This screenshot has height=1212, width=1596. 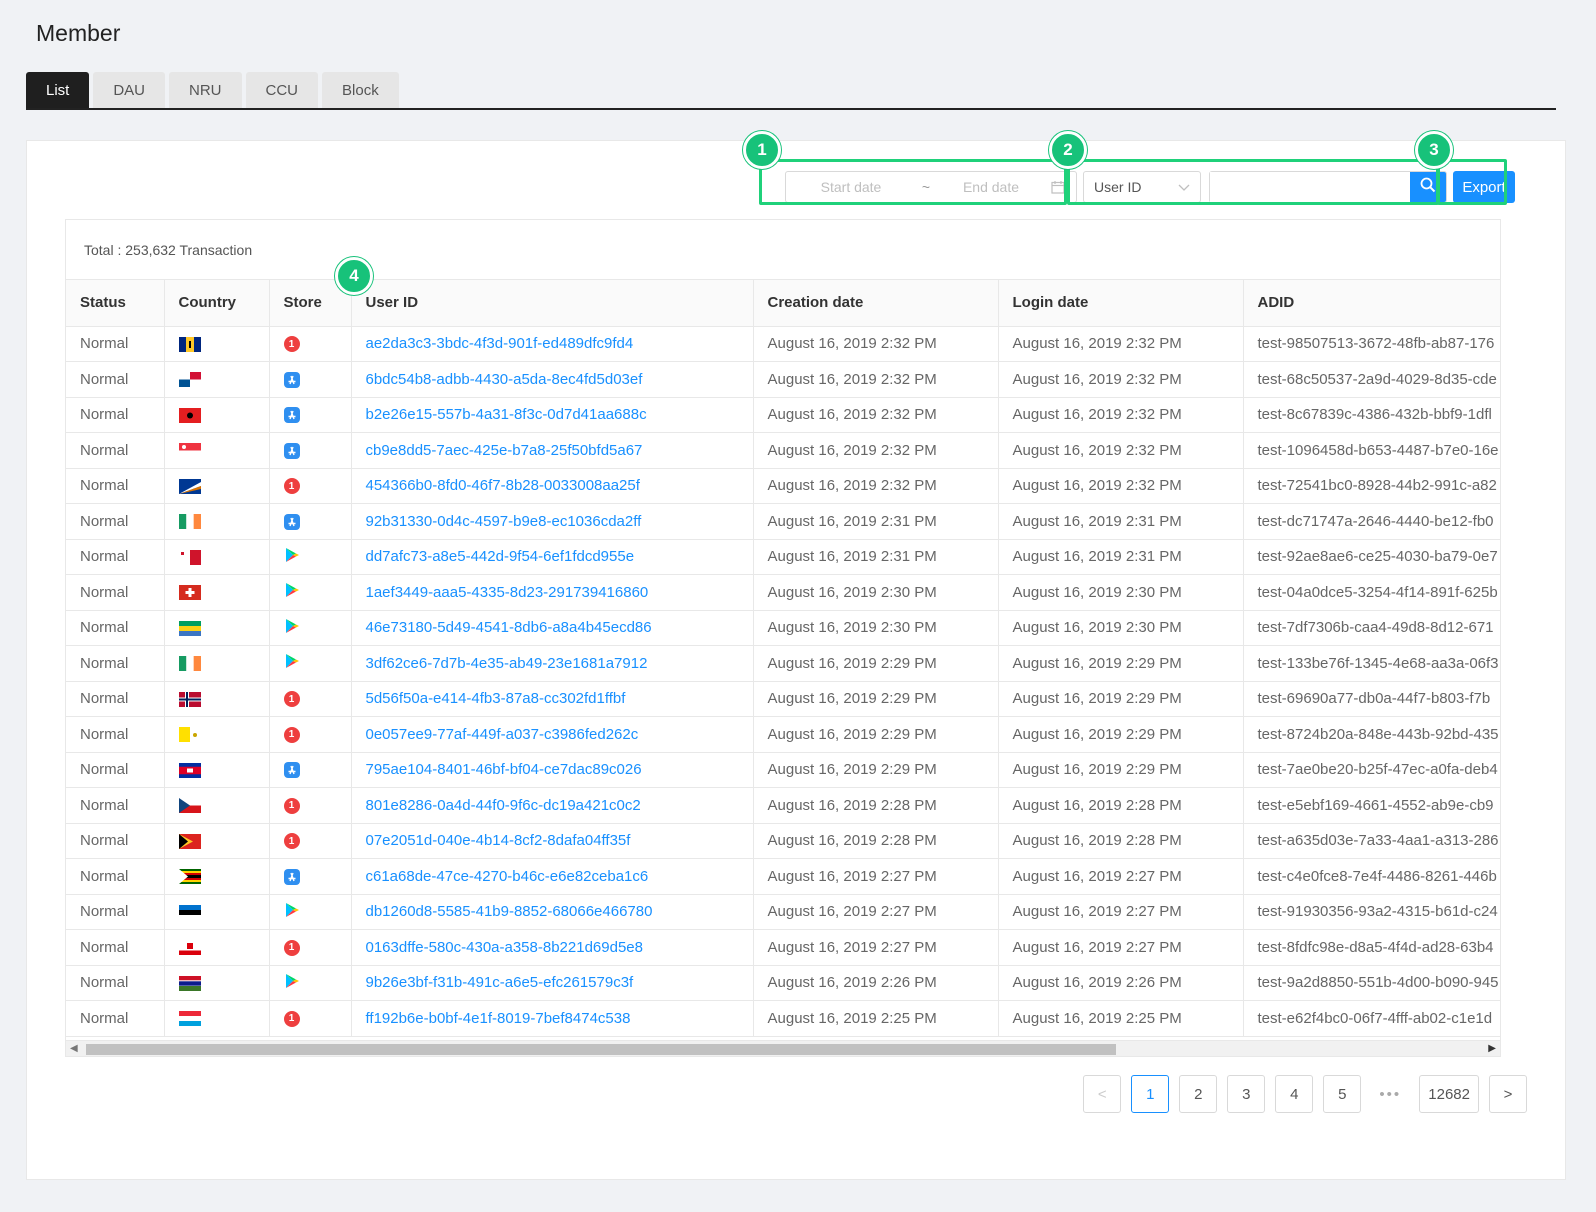 I want to click on pagination-ellipsis: •••, so click(x=1390, y=1094).